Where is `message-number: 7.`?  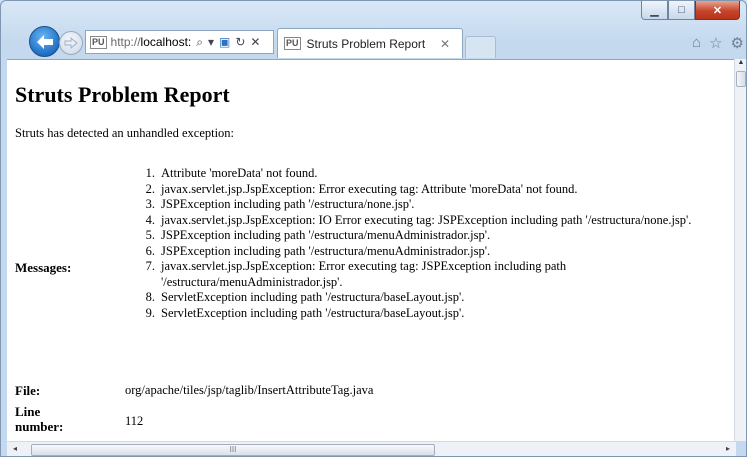
message-number: 7. is located at coordinates (150, 266).